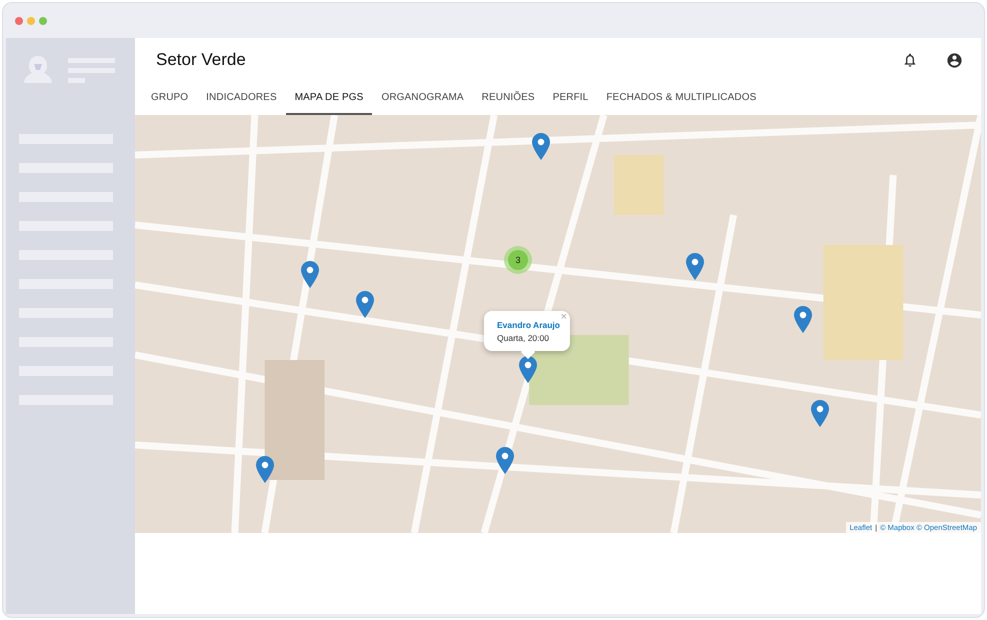  Describe the element at coordinates (523, 337) in the screenshot. I see `popup-time: Quarta, 20:00` at that location.